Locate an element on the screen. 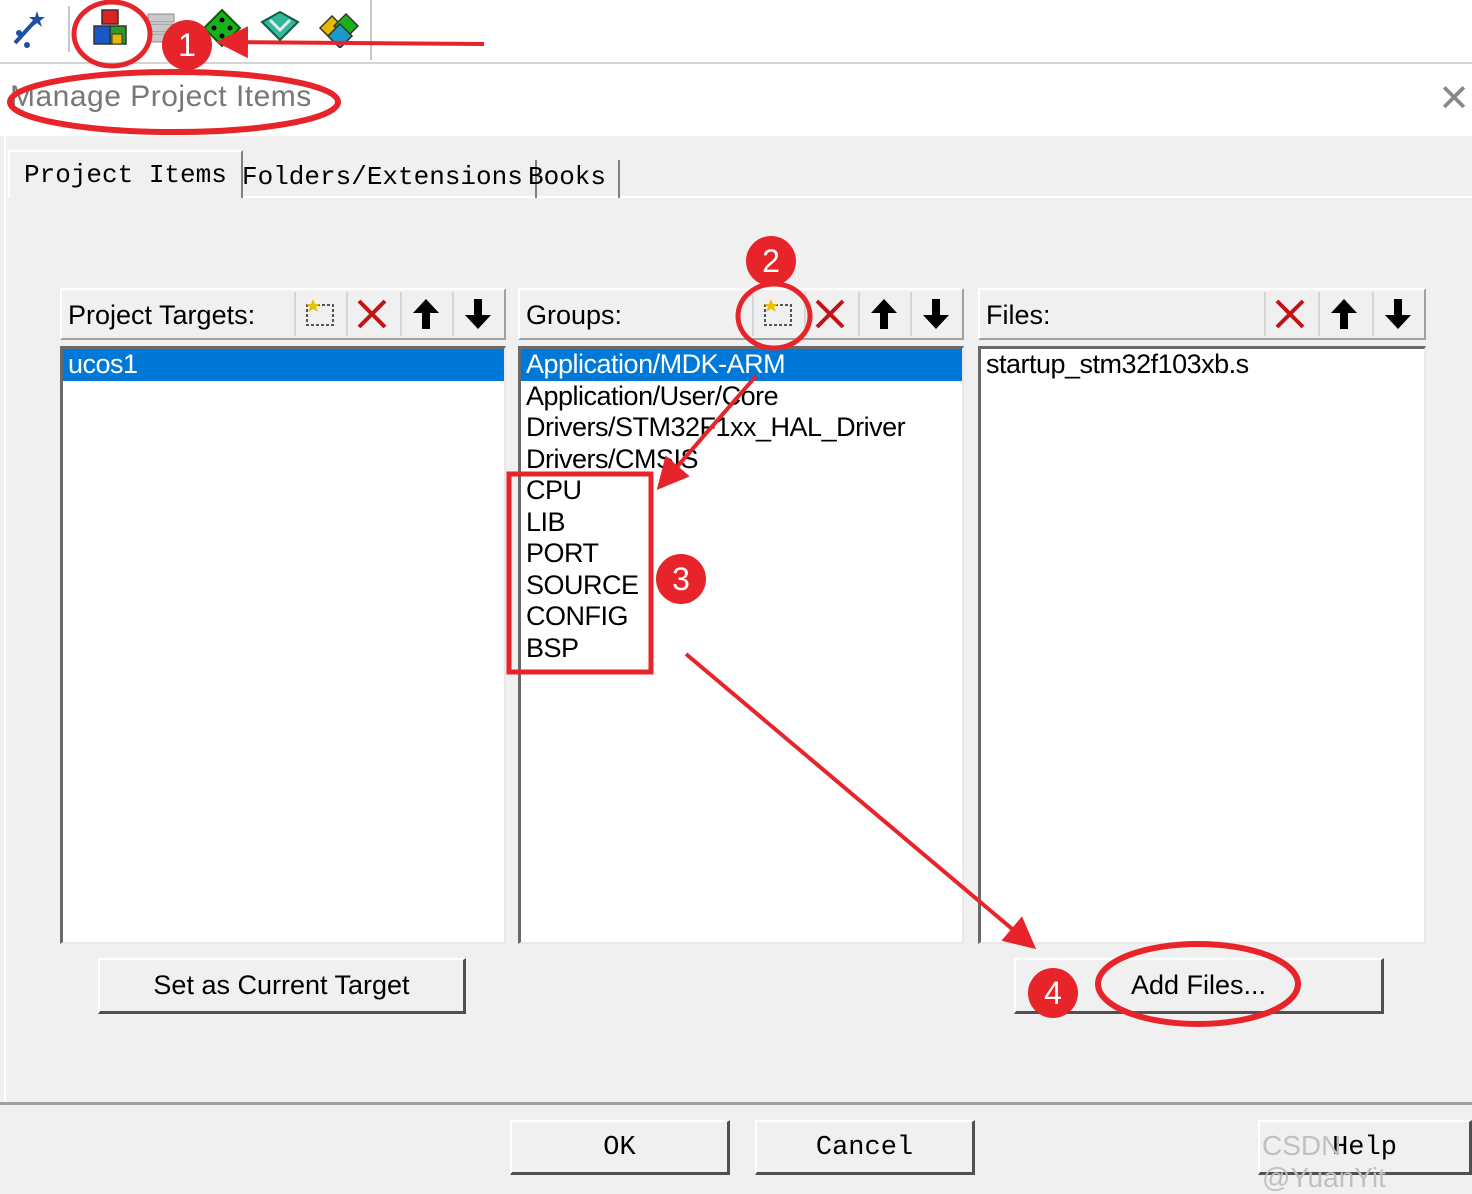 The image size is (1472, 1194). step-marker-3: 3 is located at coordinates (681, 579).